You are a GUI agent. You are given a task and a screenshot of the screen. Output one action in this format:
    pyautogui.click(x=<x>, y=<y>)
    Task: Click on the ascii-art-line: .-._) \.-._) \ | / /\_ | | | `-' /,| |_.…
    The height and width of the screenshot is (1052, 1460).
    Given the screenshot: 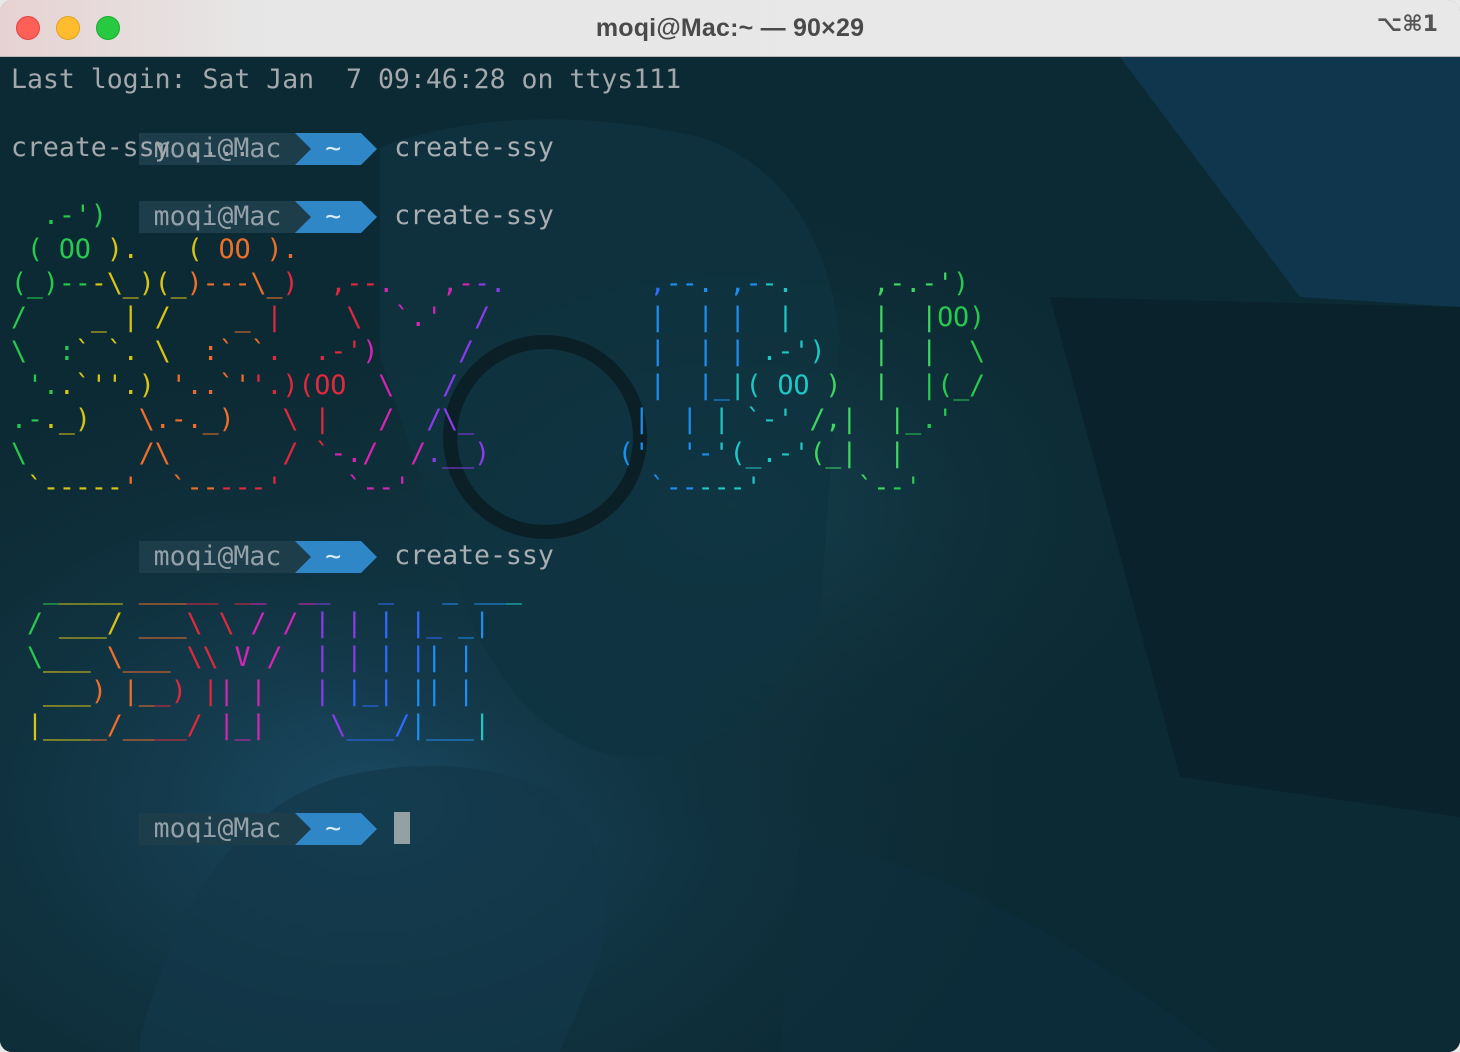 What is the action you would take?
    pyautogui.click(x=482, y=419)
    